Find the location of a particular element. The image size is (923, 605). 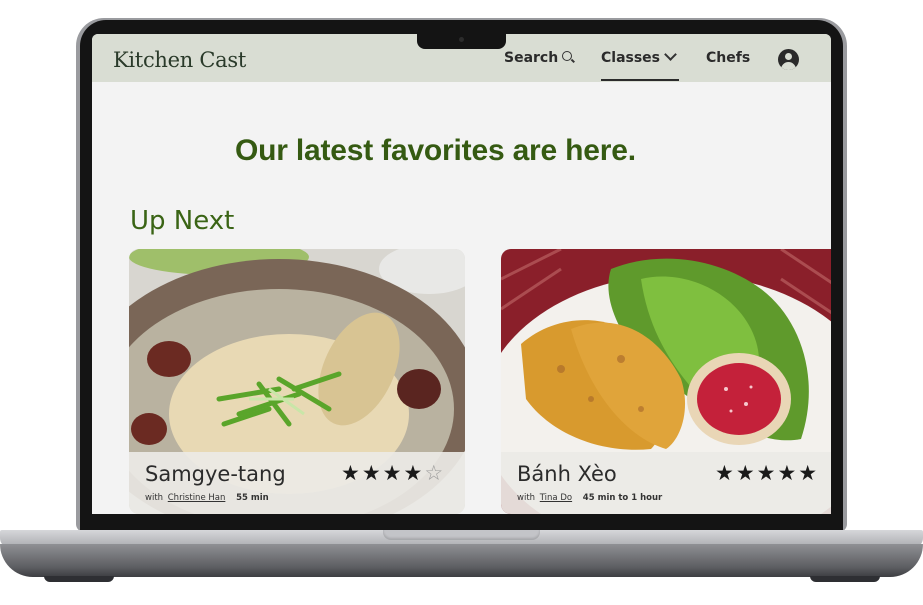

page-headline: Our latest favorites are here. is located at coordinates (435, 150).